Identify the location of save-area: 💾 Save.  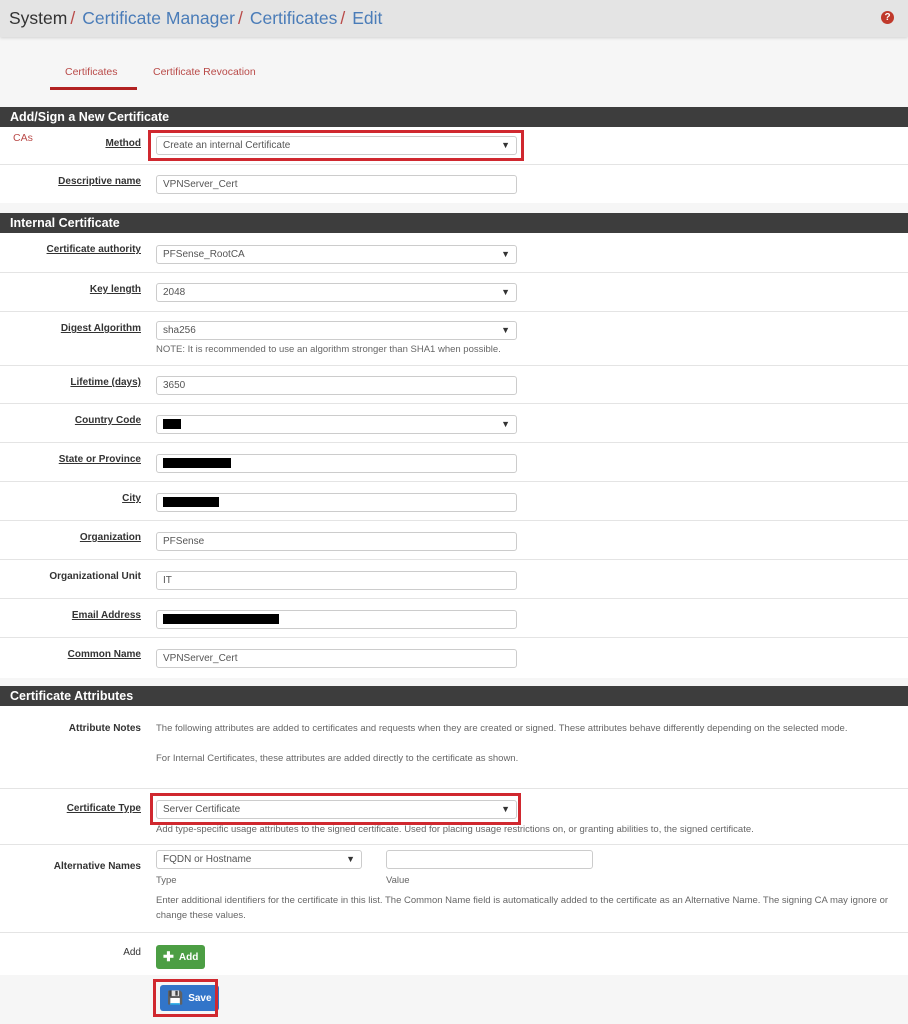
(454, 999).